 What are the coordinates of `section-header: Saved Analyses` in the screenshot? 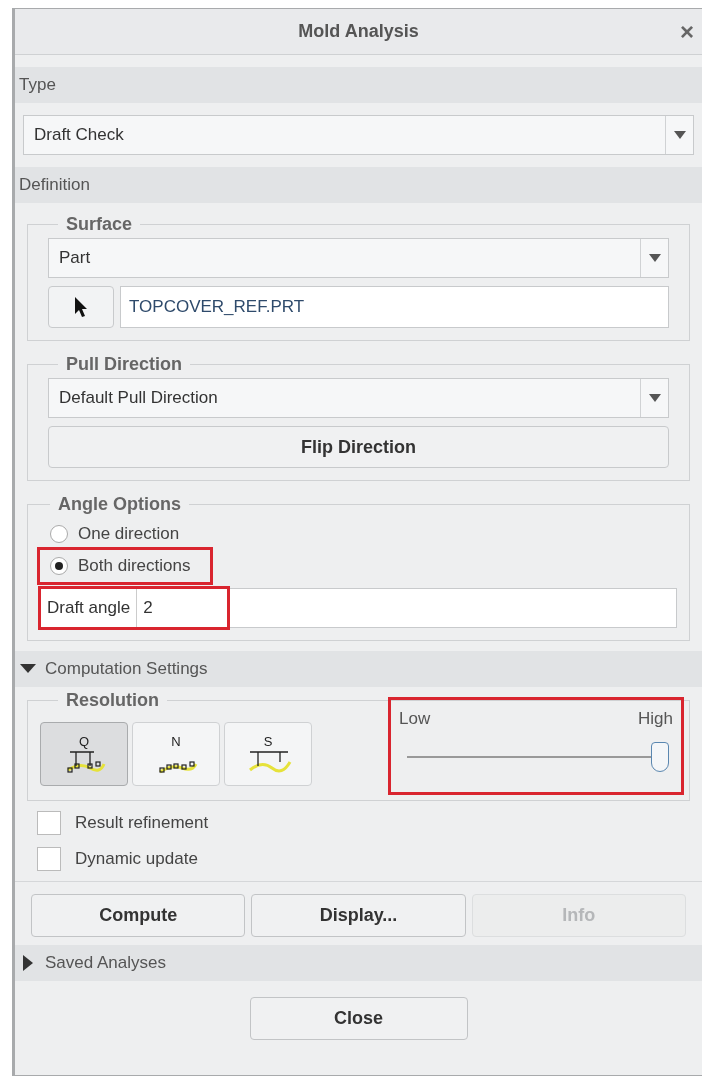 It's located at (358, 963).